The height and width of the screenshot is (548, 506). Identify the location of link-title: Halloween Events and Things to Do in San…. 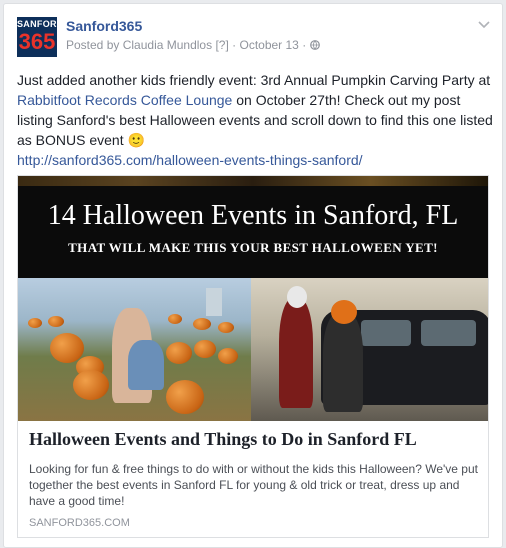
(254, 439).